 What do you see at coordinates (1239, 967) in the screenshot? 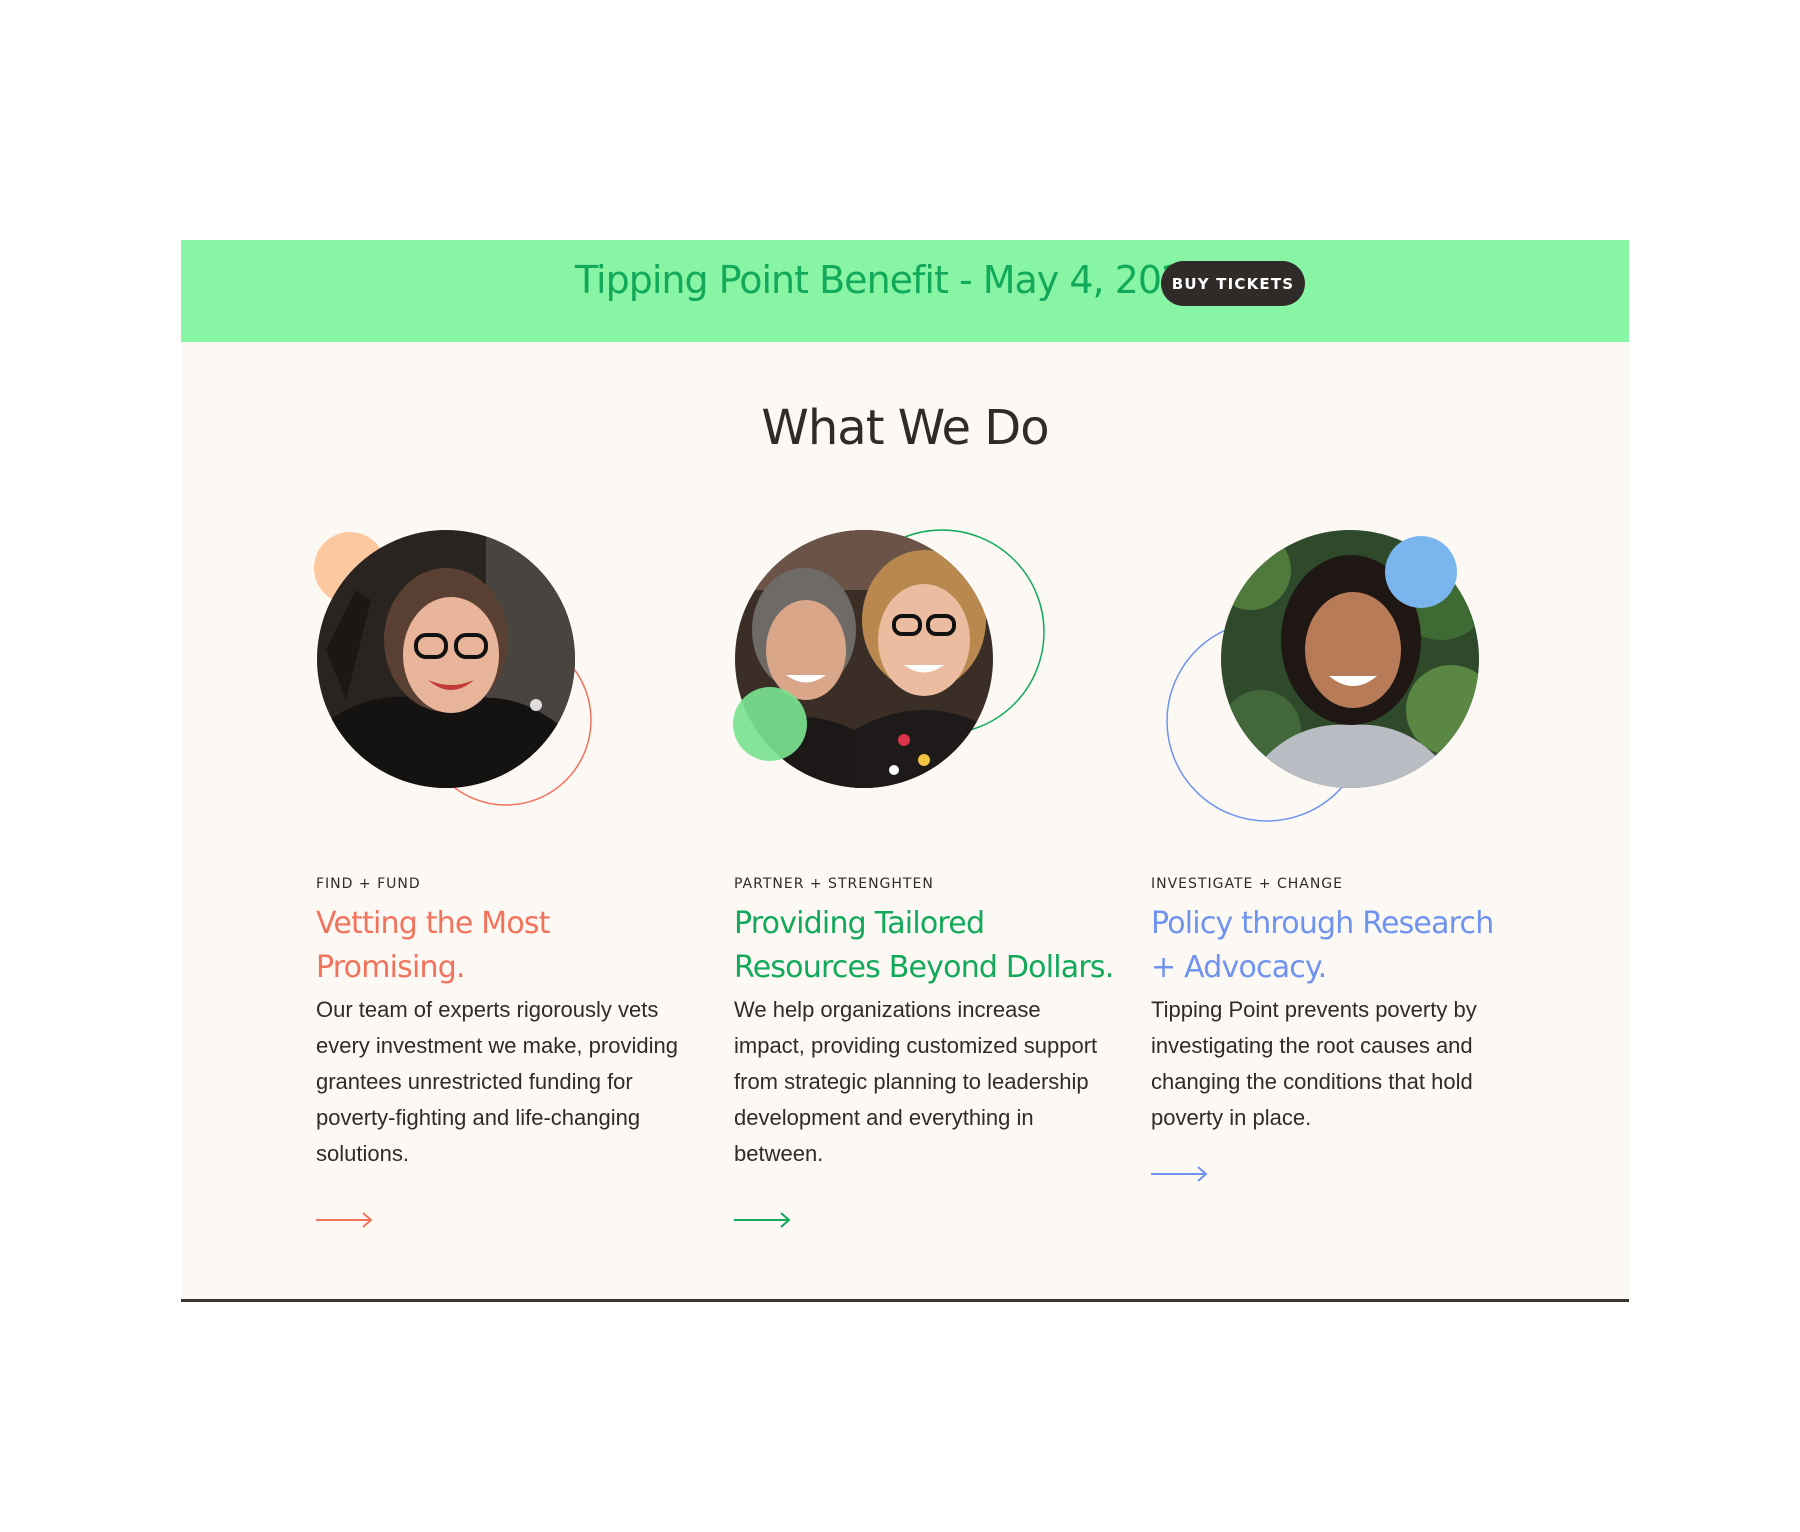
I see `card-title-line: + Advocacy.` at bounding box center [1239, 967].